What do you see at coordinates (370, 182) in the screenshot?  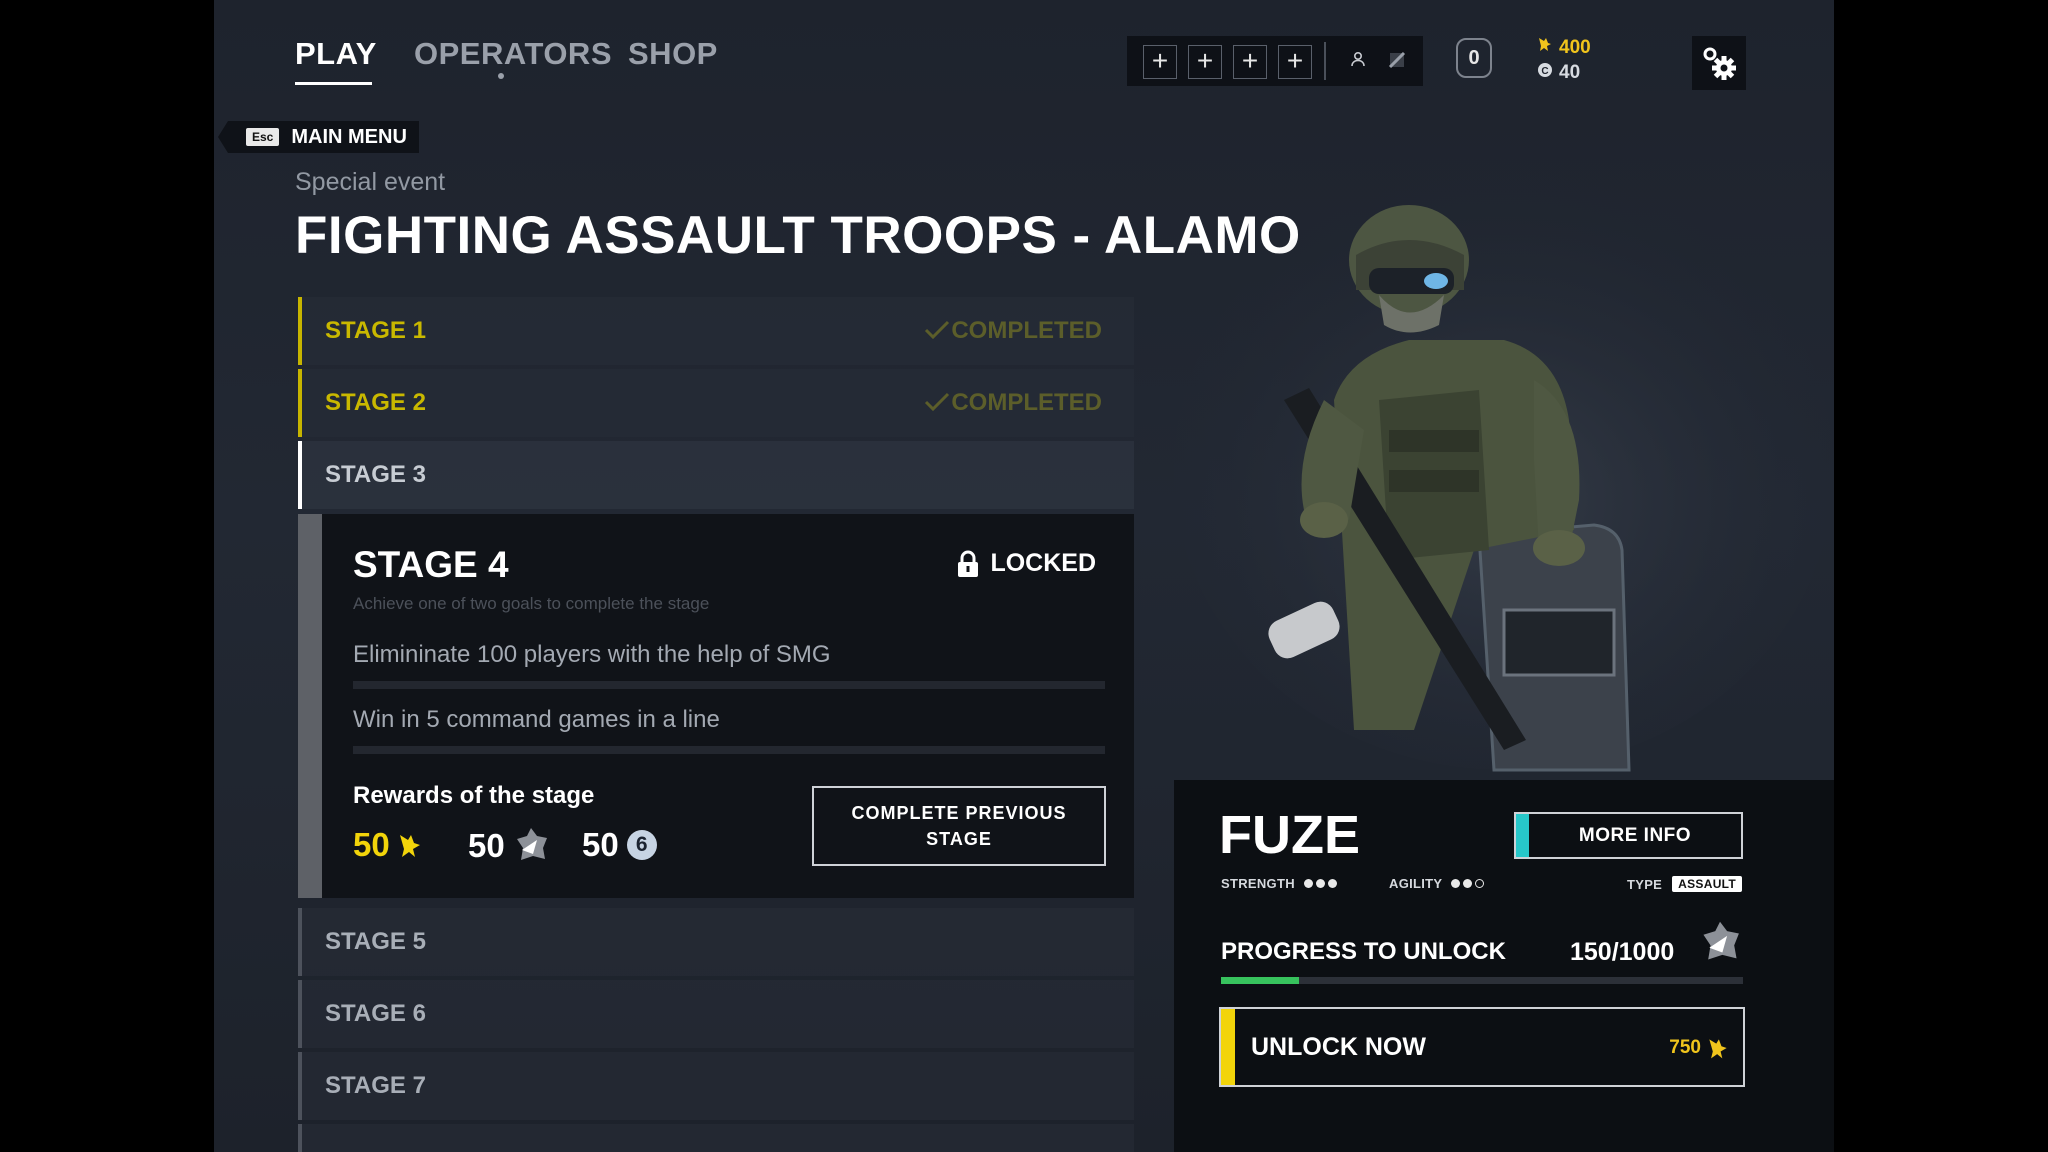 I see `event-subtitle: Special event` at bounding box center [370, 182].